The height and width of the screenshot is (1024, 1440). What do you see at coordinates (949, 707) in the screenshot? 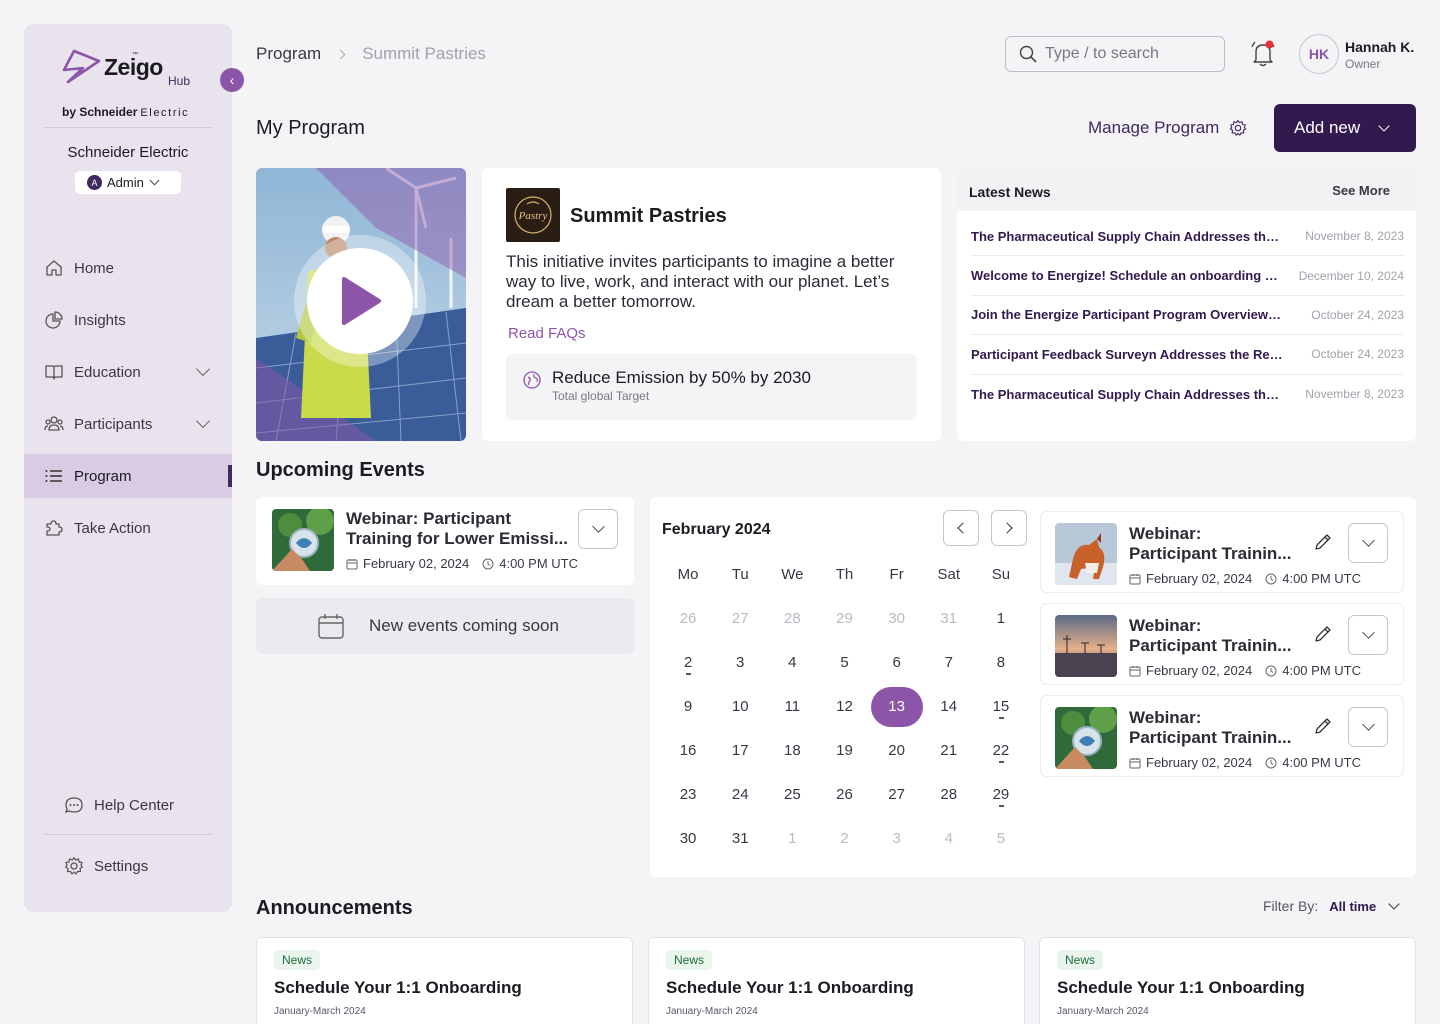
I see `calendar-day: 14` at bounding box center [949, 707].